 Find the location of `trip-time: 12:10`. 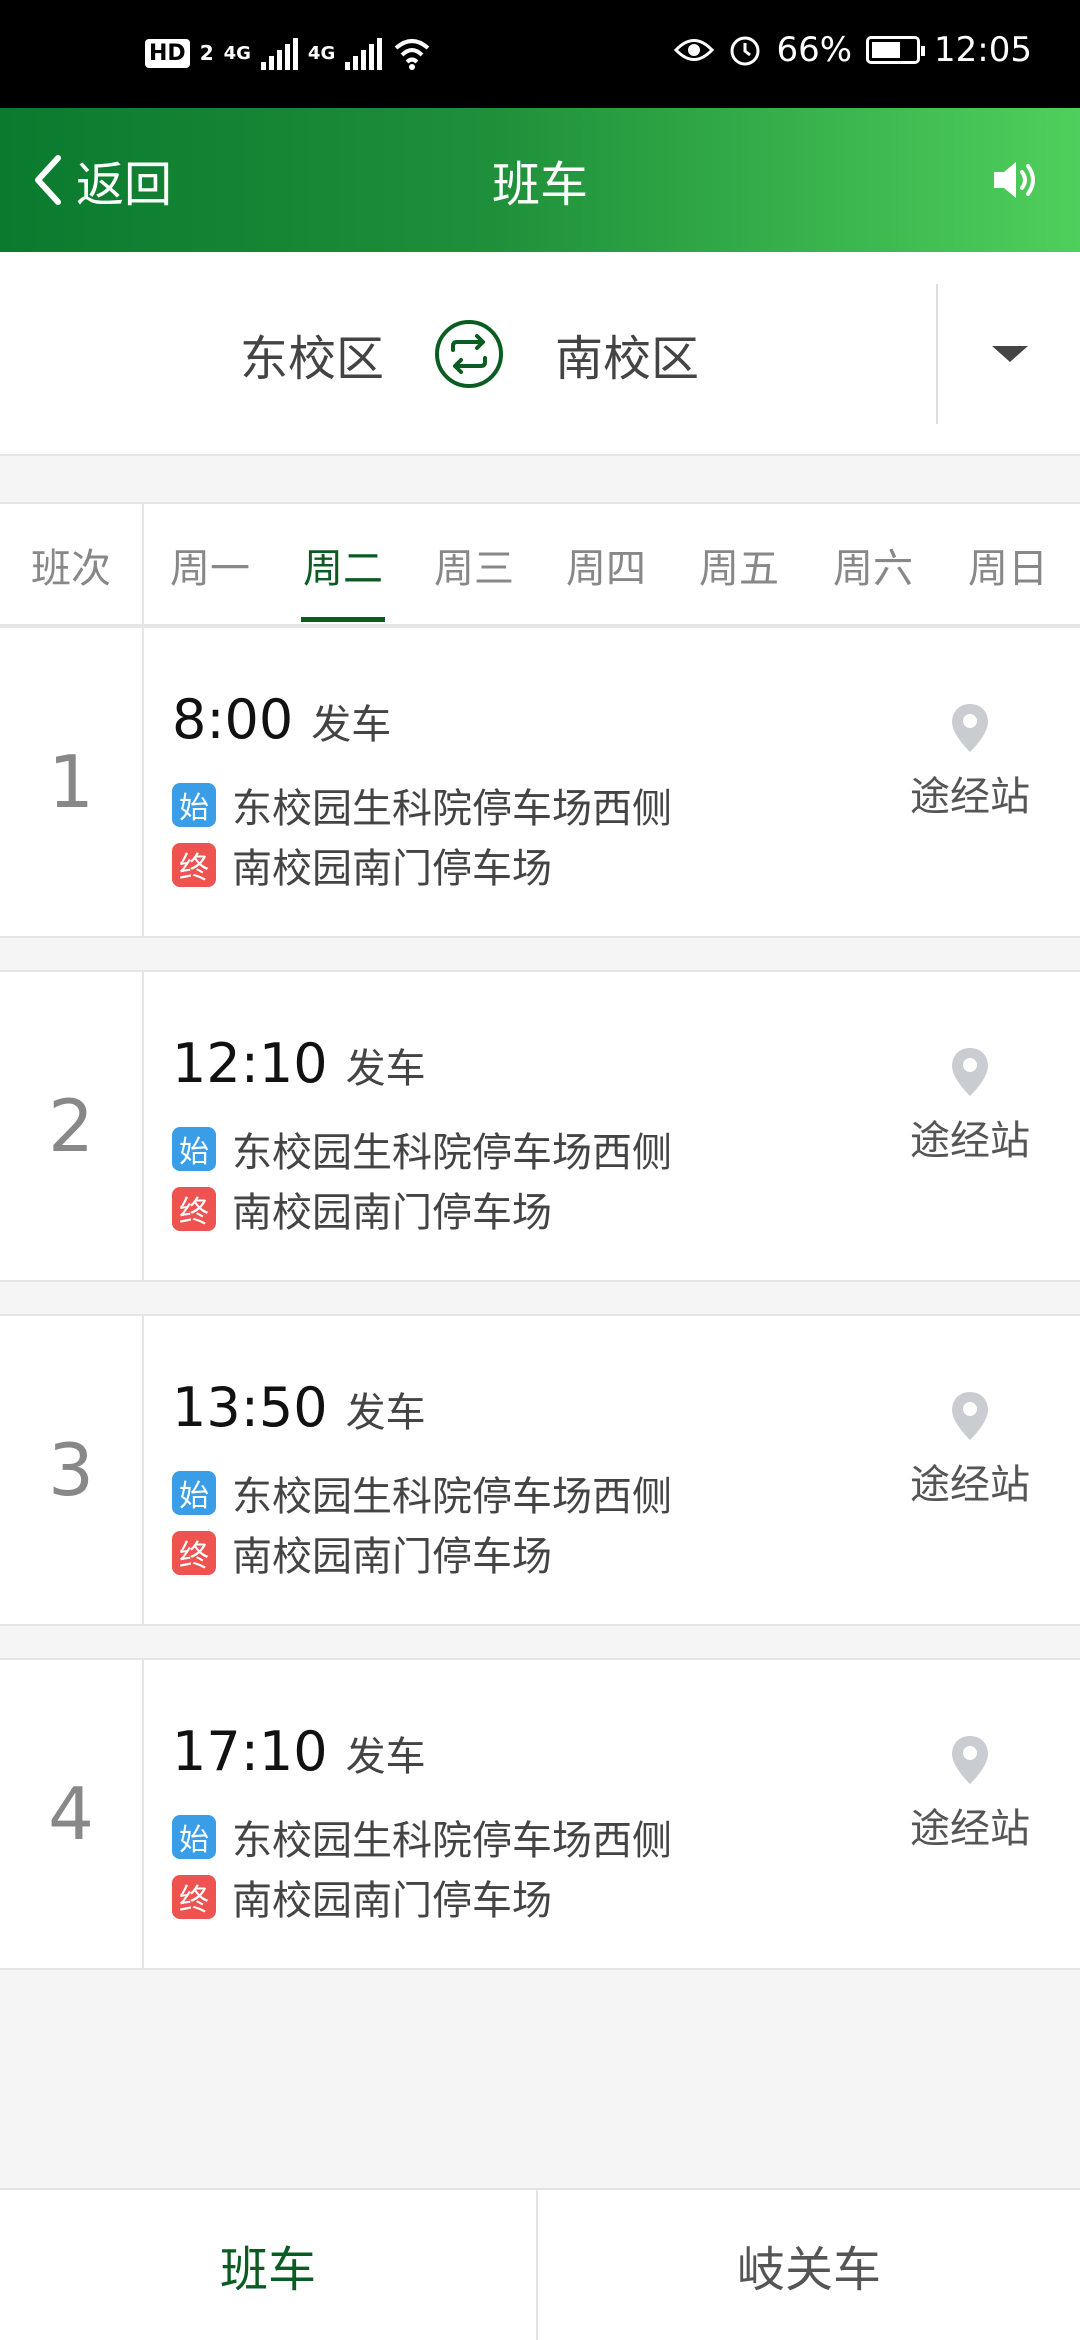

trip-time: 12:10 is located at coordinates (250, 1063).